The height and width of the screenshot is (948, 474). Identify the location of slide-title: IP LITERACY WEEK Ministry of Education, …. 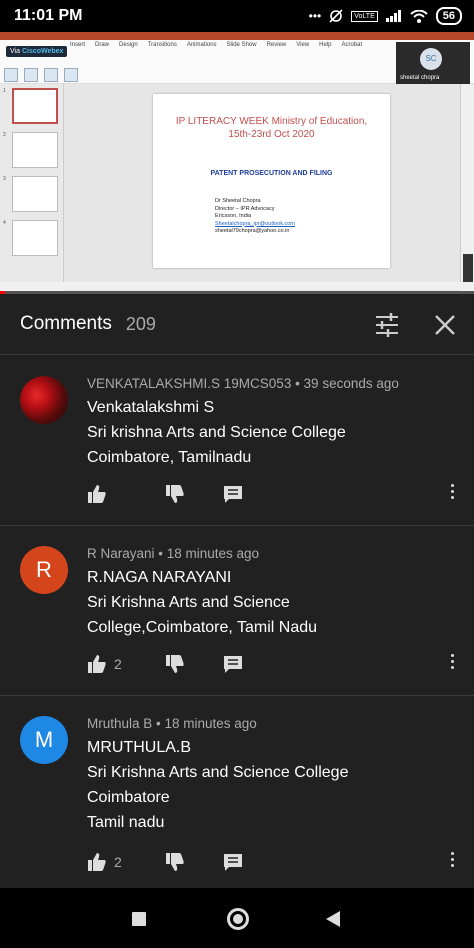
(271, 128).